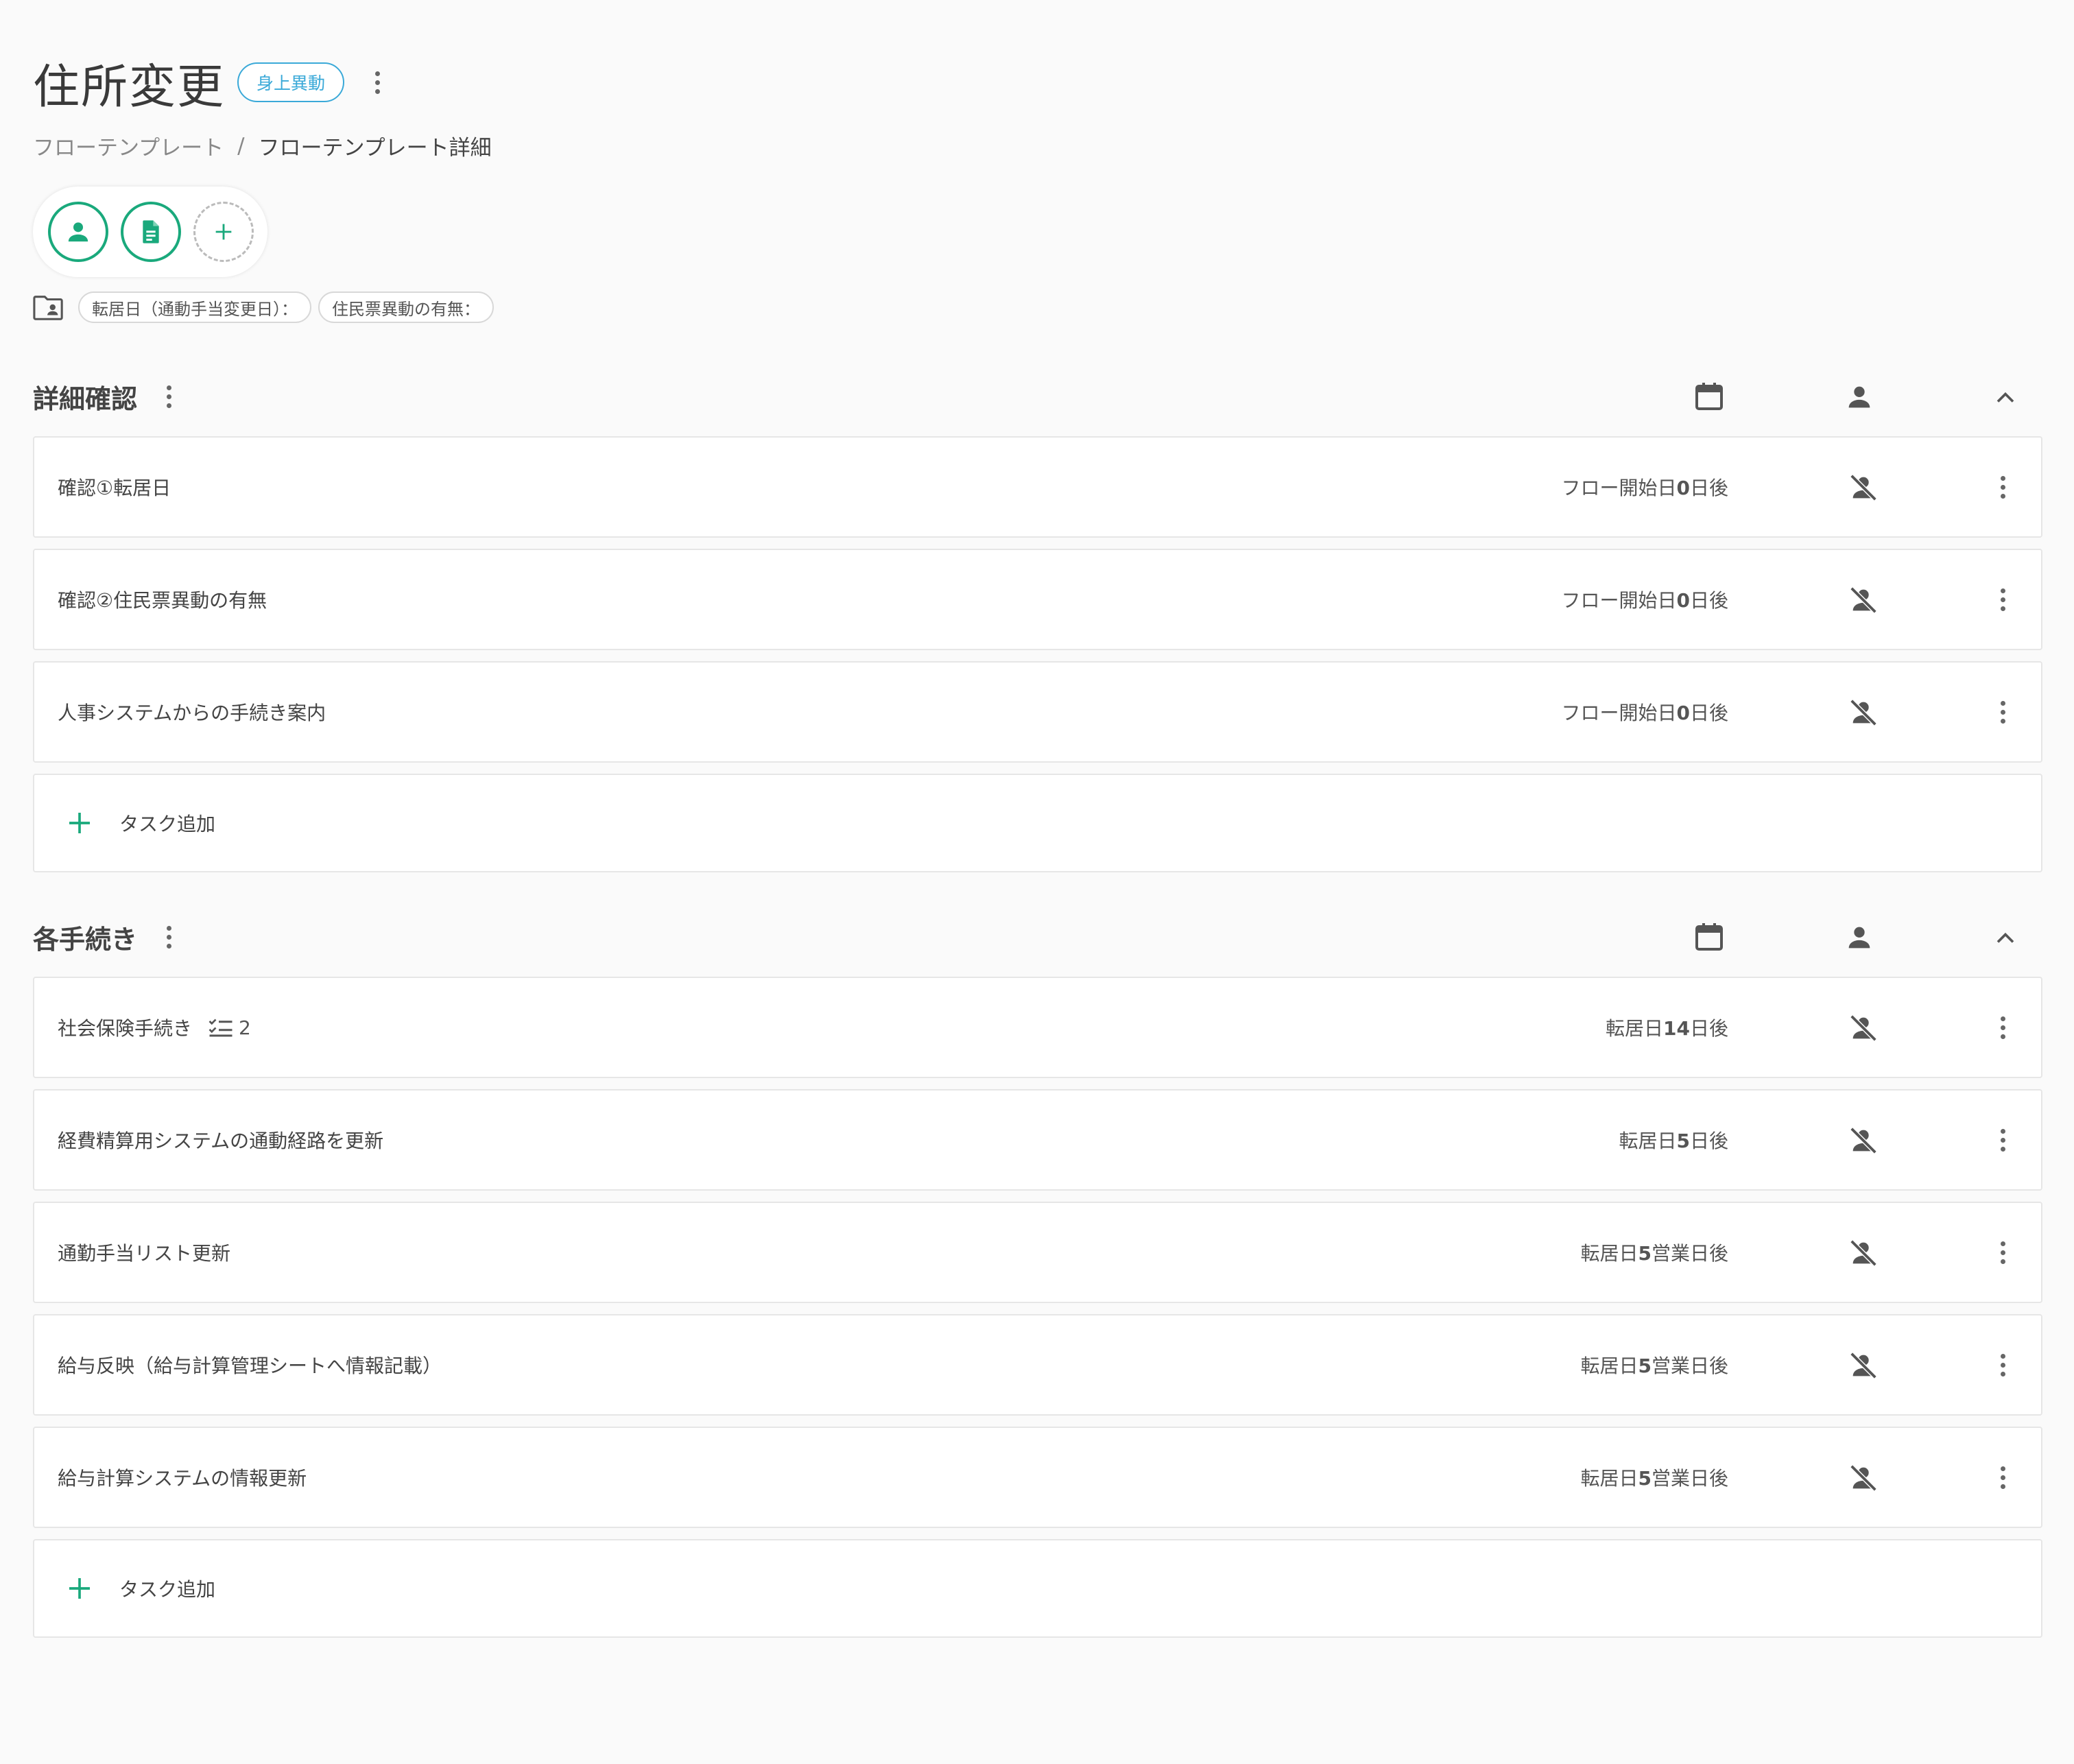  What do you see at coordinates (129, 87) in the screenshot?
I see `page-title: 住所変更` at bounding box center [129, 87].